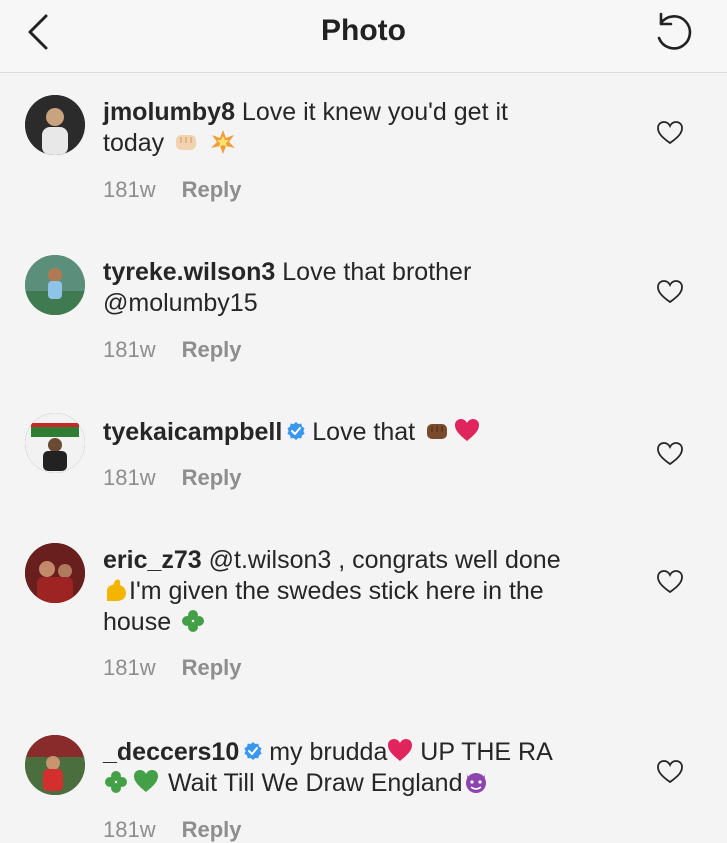 Image resolution: width=727 pixels, height=843 pixels. I want to click on comment-username: tyreke.wilson3, so click(189, 272).